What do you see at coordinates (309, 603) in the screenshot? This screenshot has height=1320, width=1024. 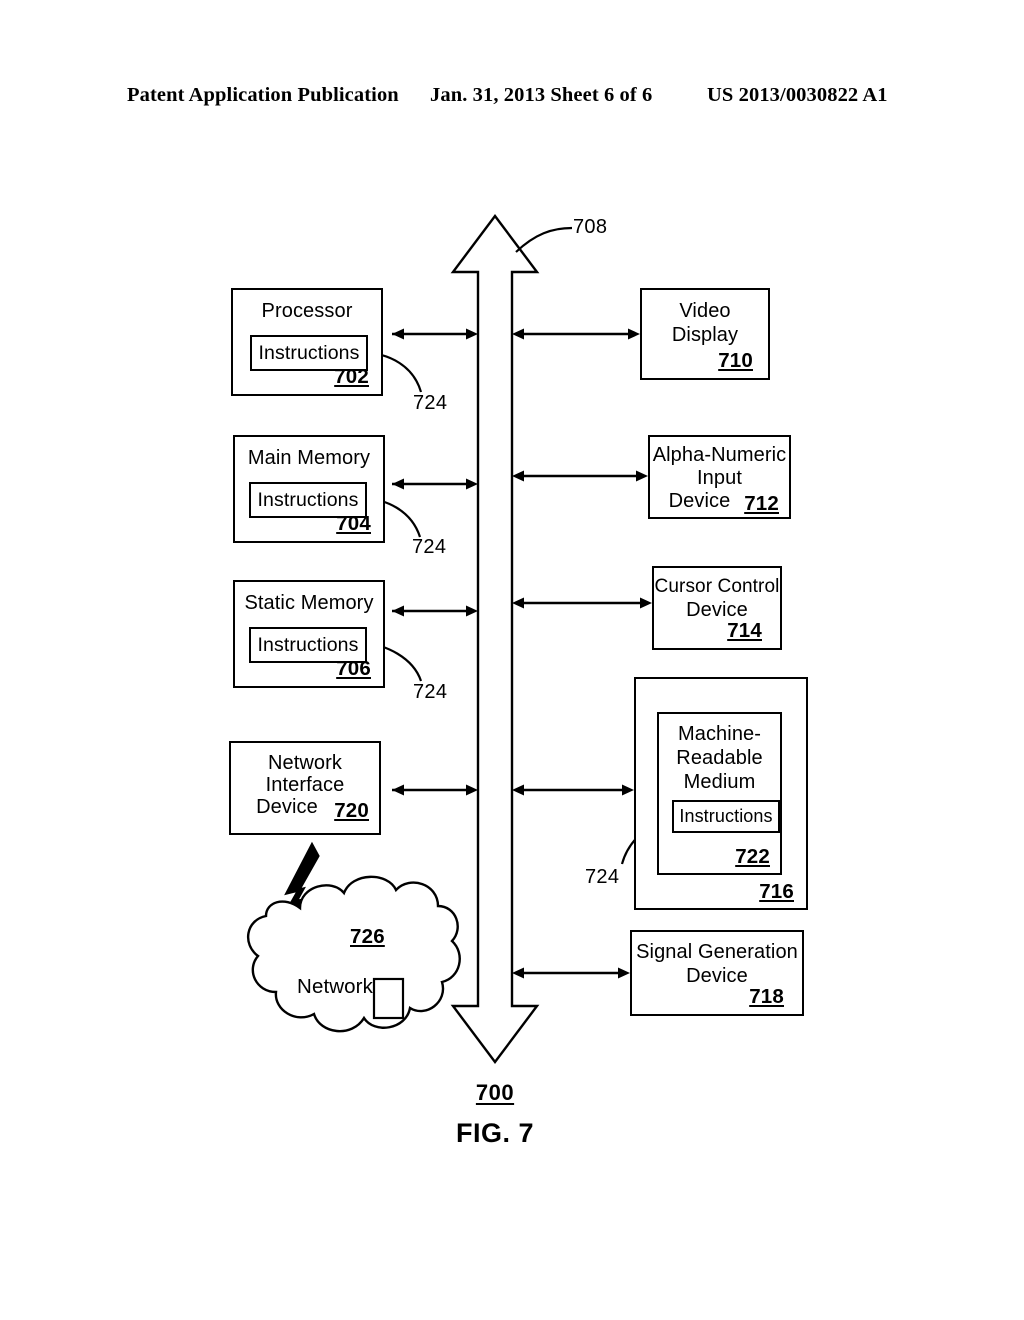 I see `static-memory-title: Static Memory` at bounding box center [309, 603].